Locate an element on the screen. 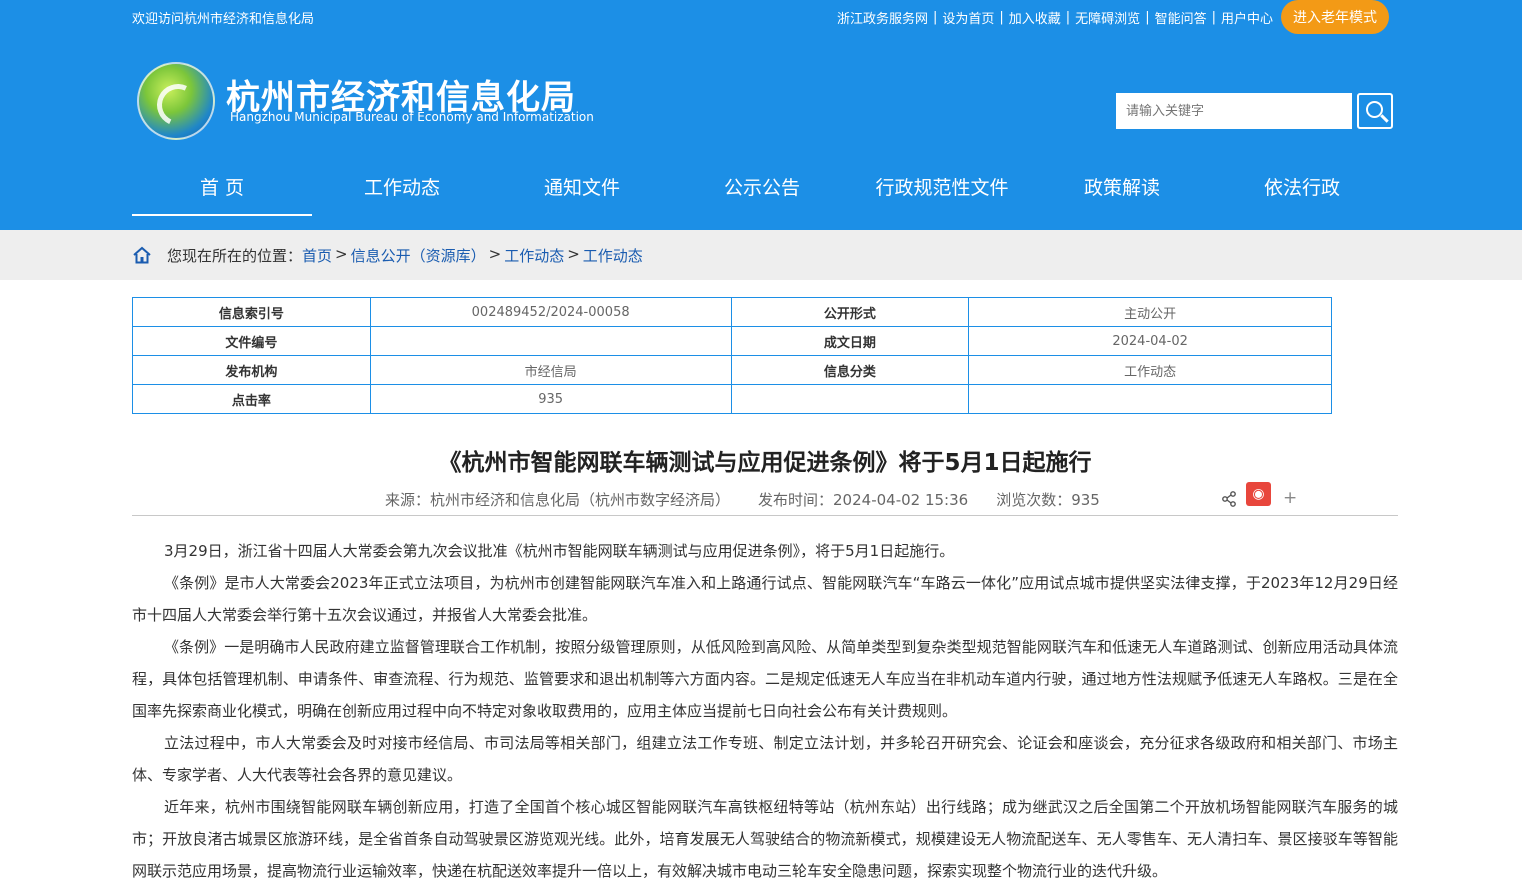 The height and width of the screenshot is (887, 1522). table-cell-value: 002489452/2024-00058 is located at coordinates (550, 312).